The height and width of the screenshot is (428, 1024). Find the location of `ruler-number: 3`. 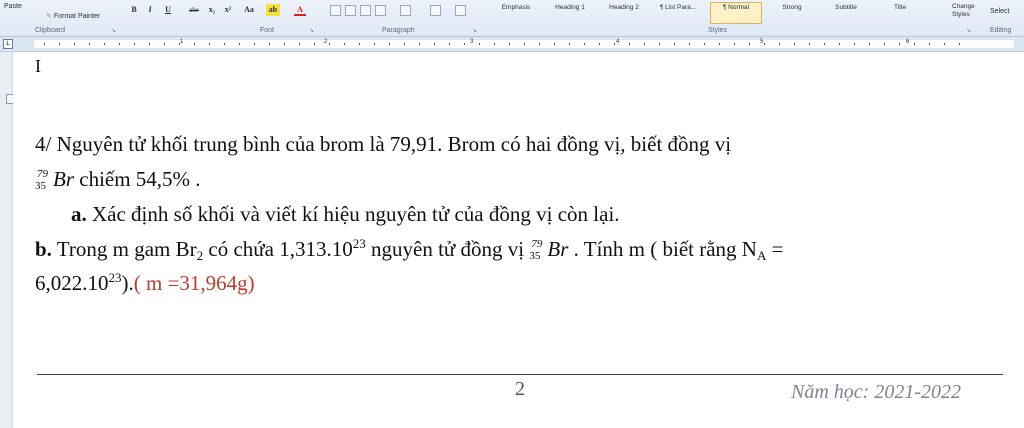

ruler-number: 3 is located at coordinates (472, 42).